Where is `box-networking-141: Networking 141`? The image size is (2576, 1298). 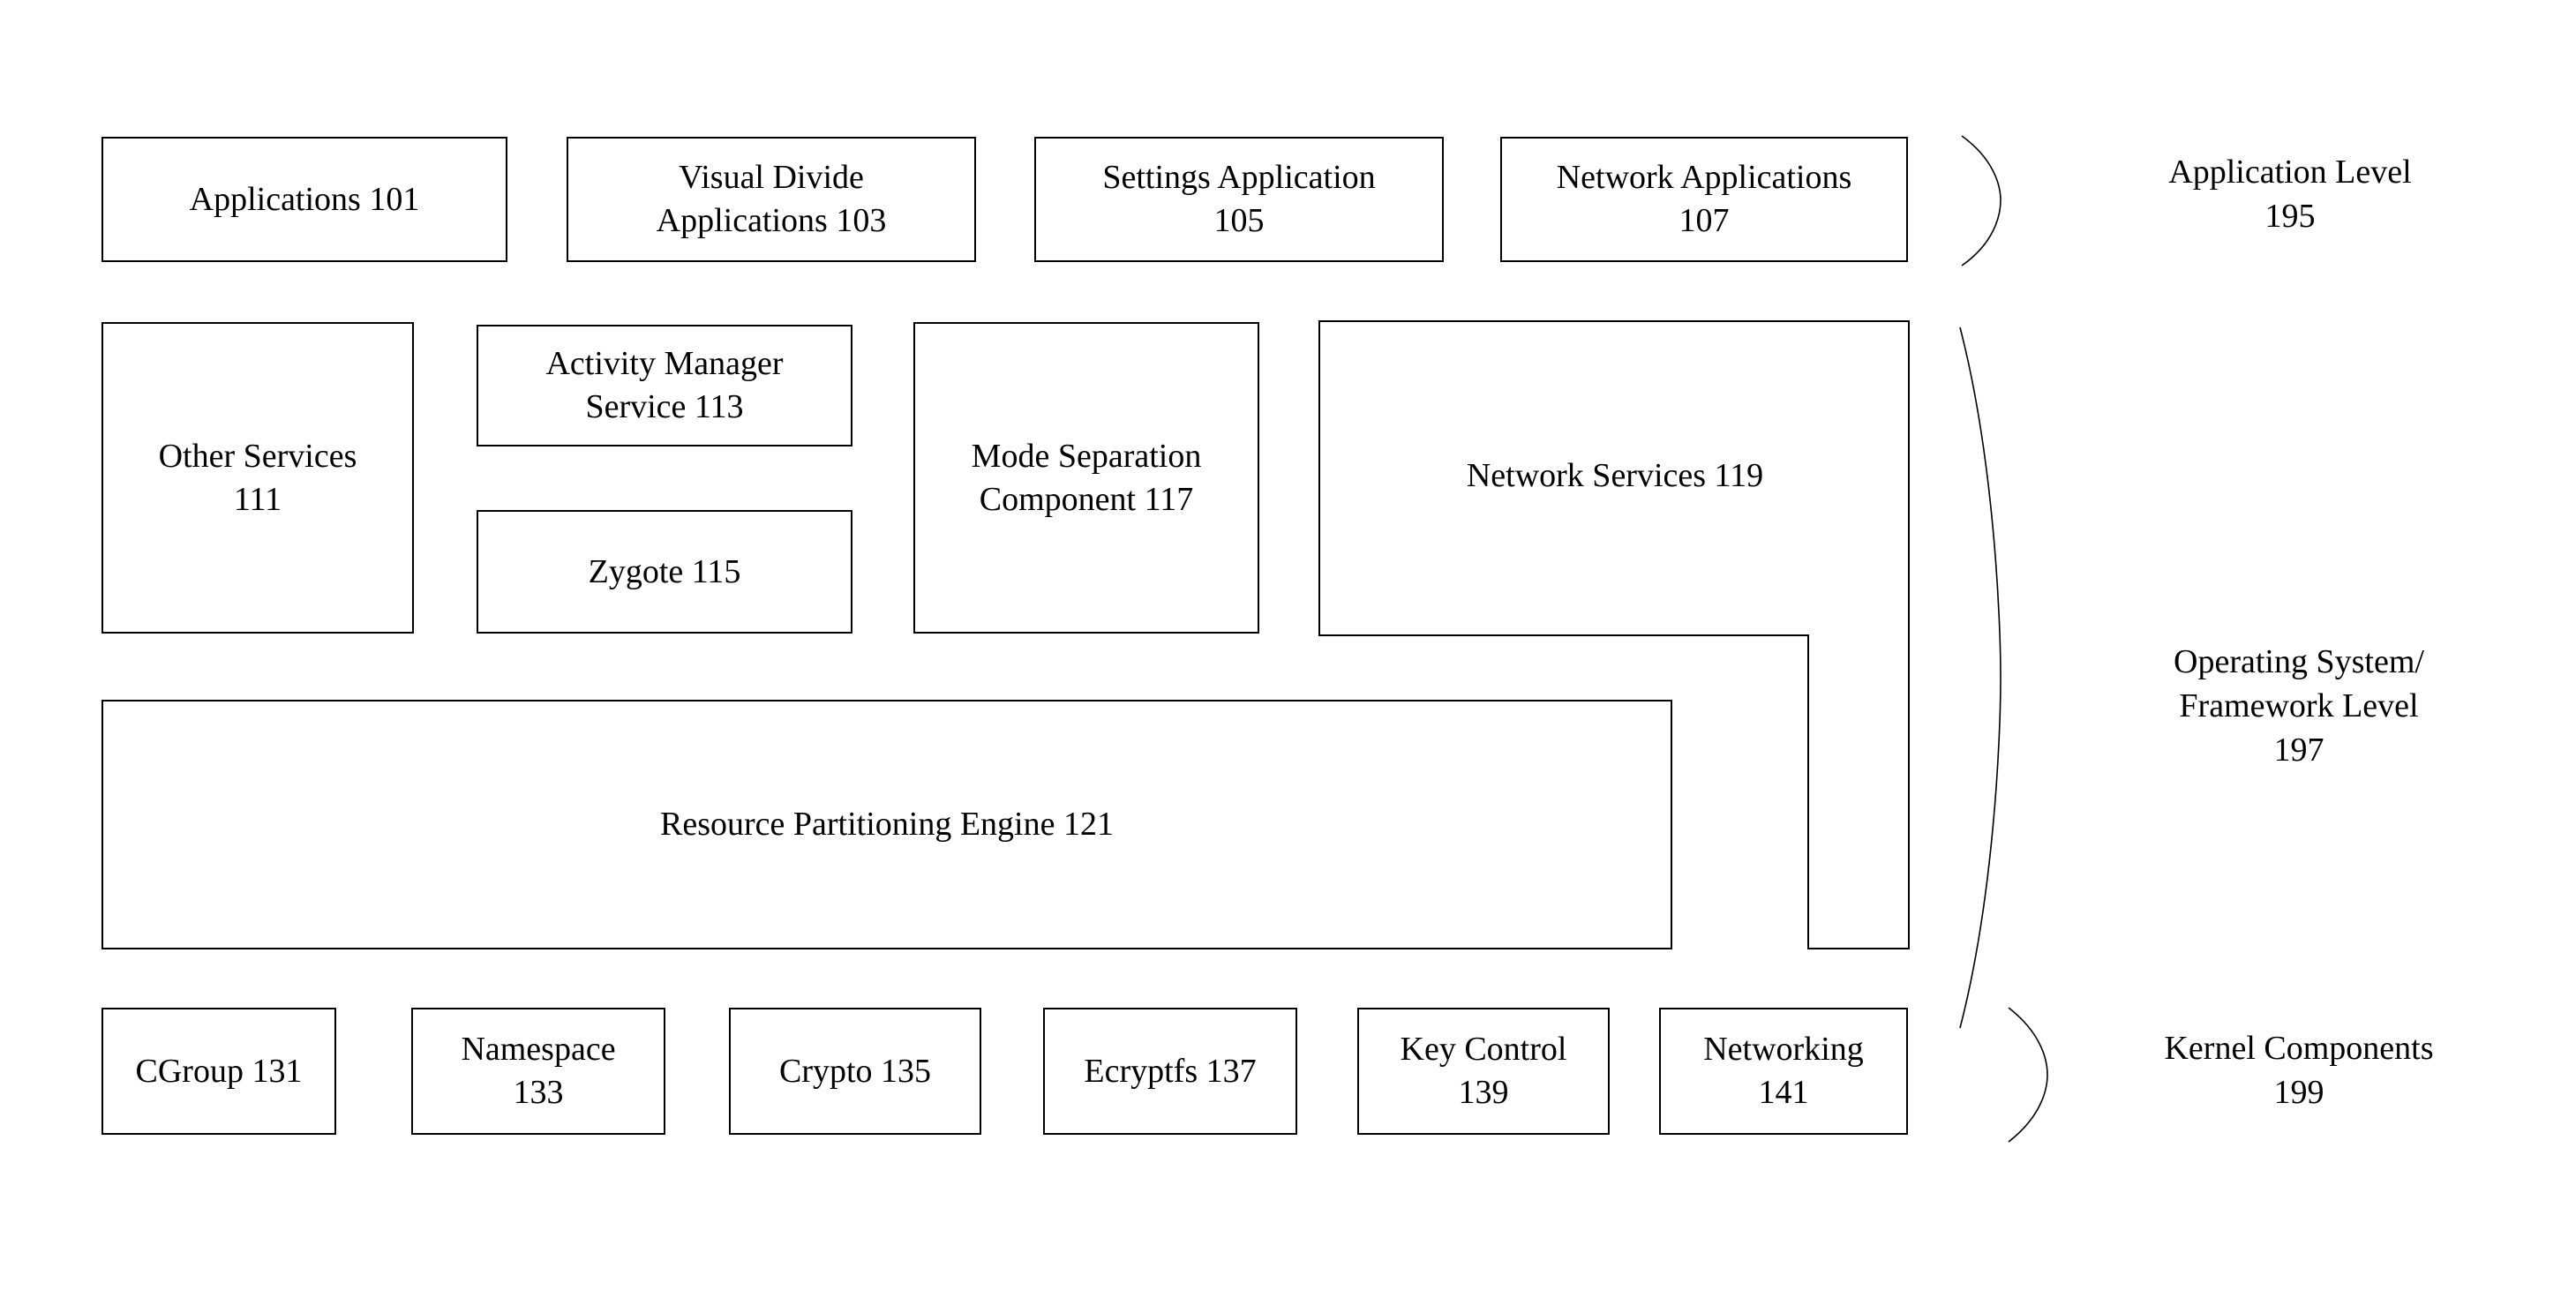 box-networking-141: Networking 141 is located at coordinates (1783, 1071).